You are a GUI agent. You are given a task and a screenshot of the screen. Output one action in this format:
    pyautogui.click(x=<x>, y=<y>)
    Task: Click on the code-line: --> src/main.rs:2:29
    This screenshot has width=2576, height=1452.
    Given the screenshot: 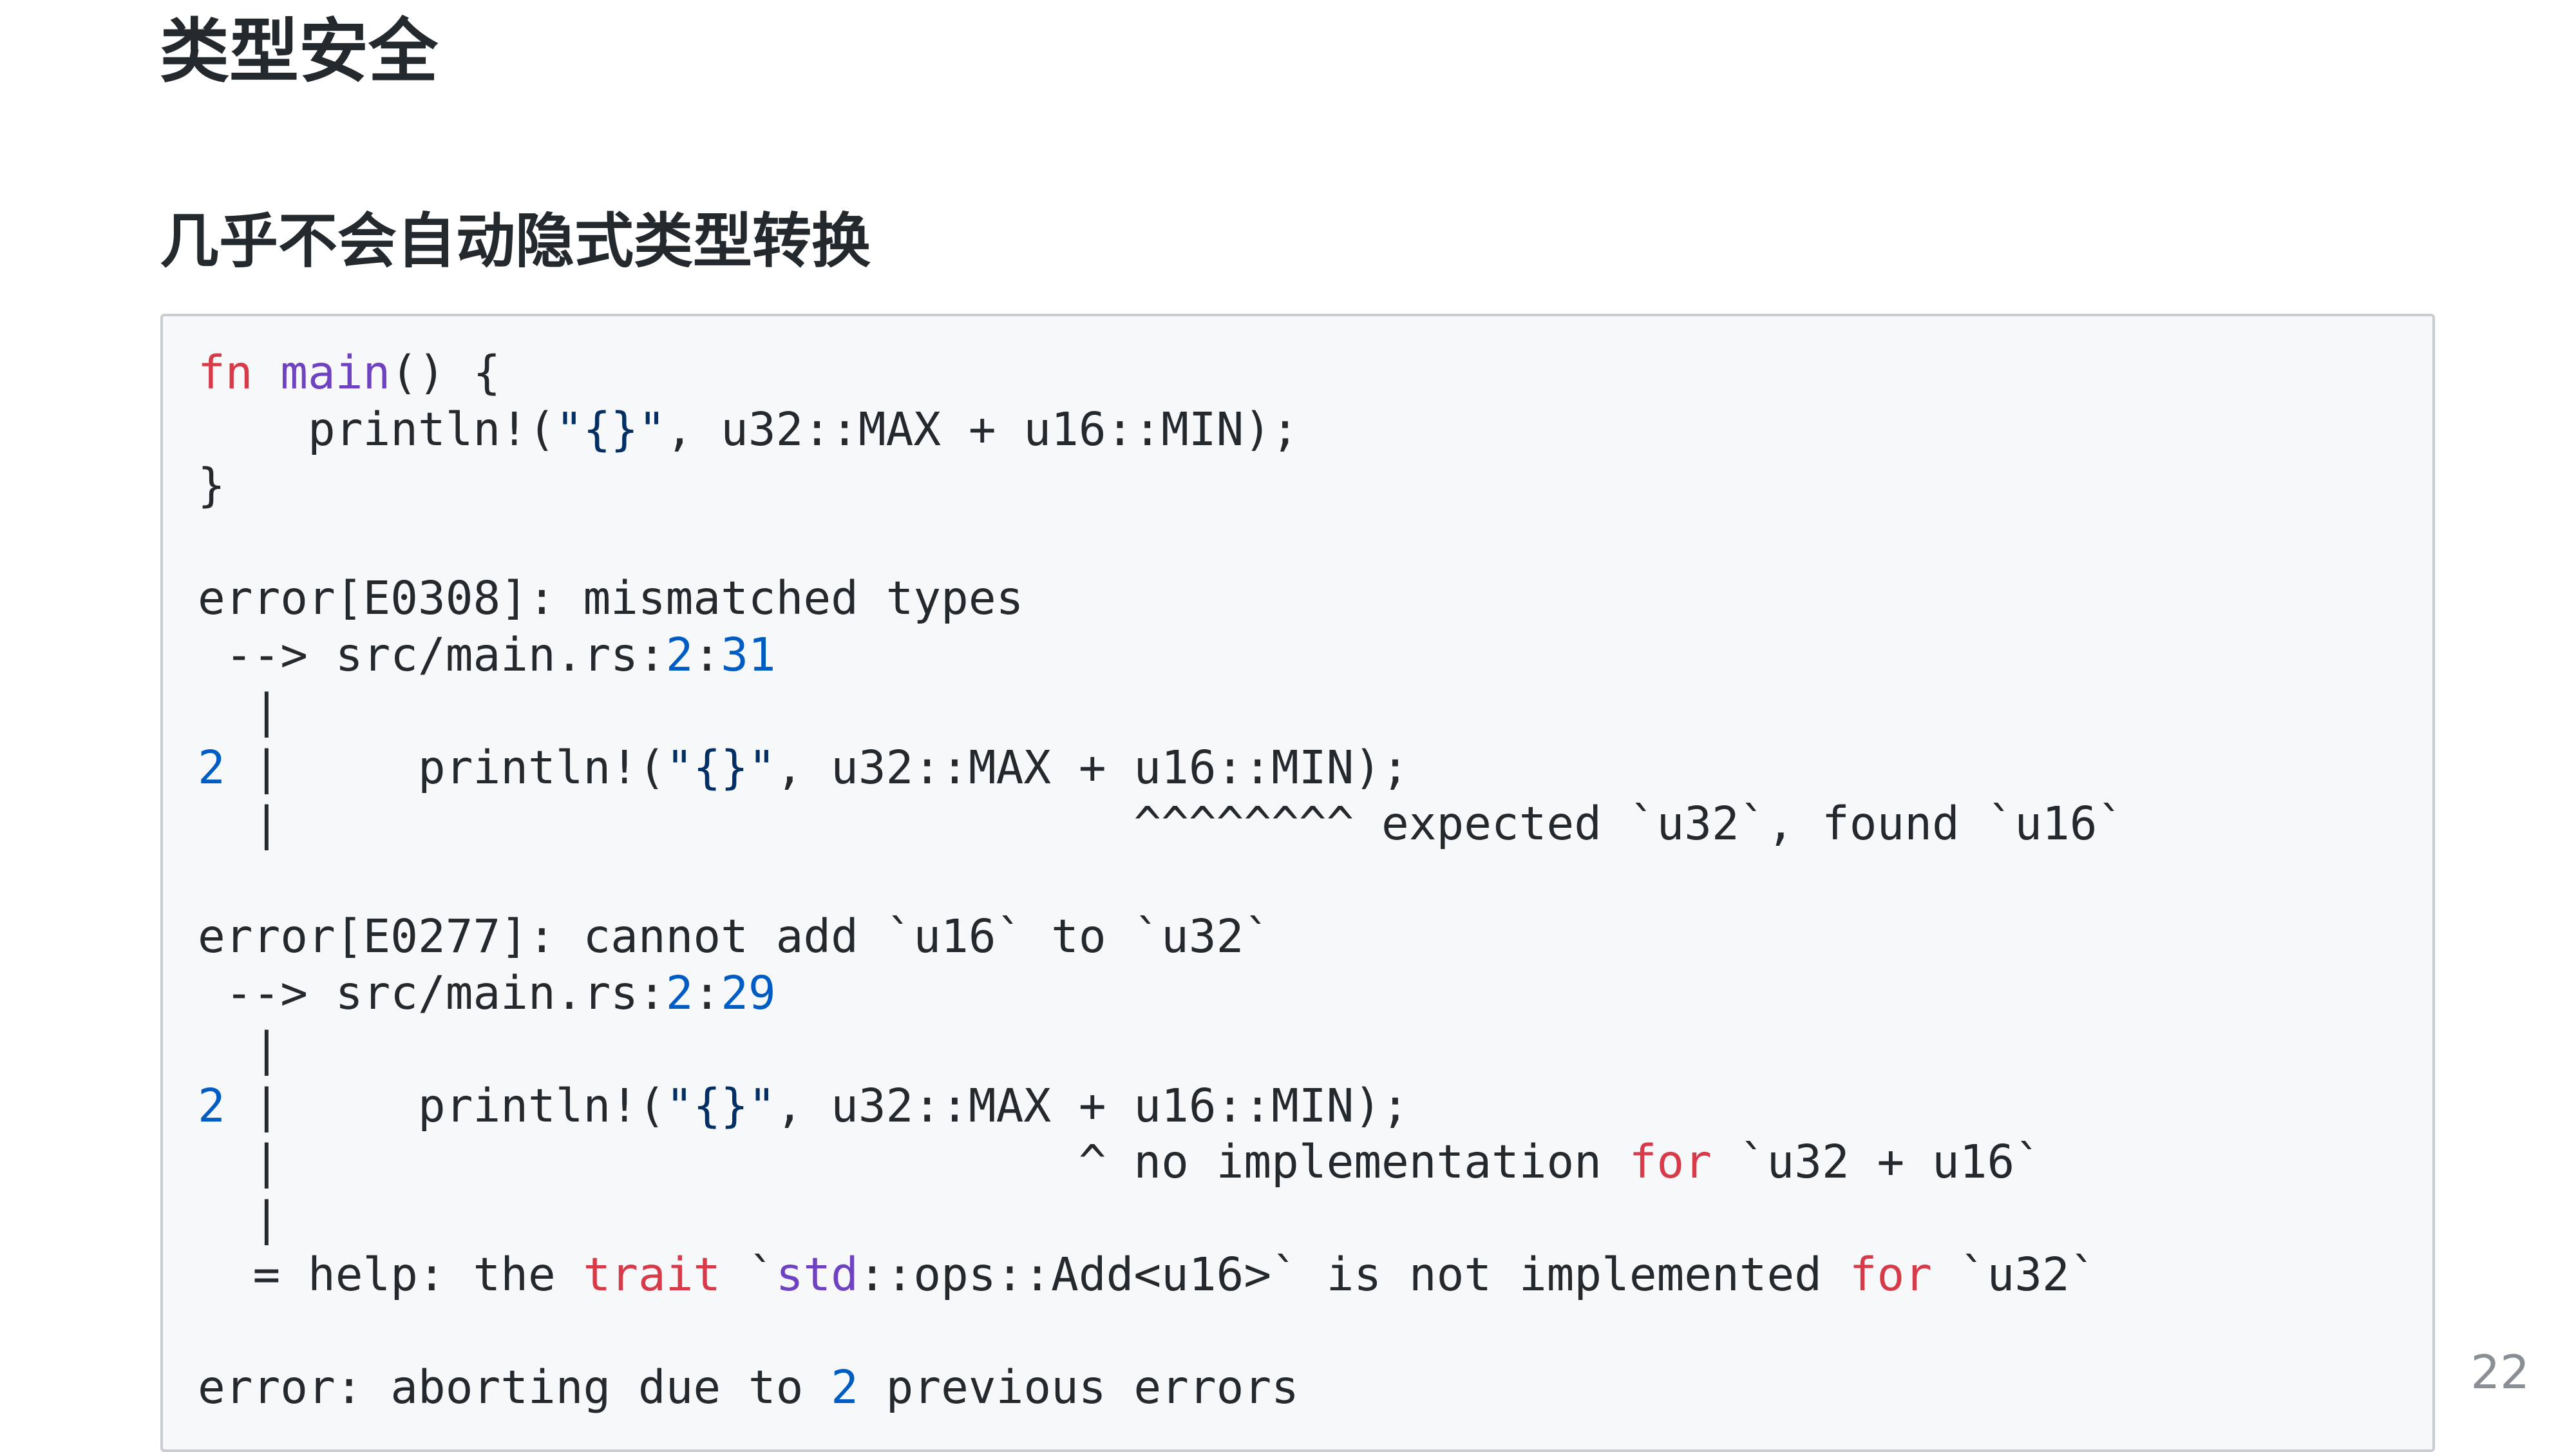 What is the action you would take?
    pyautogui.click(x=487, y=993)
    